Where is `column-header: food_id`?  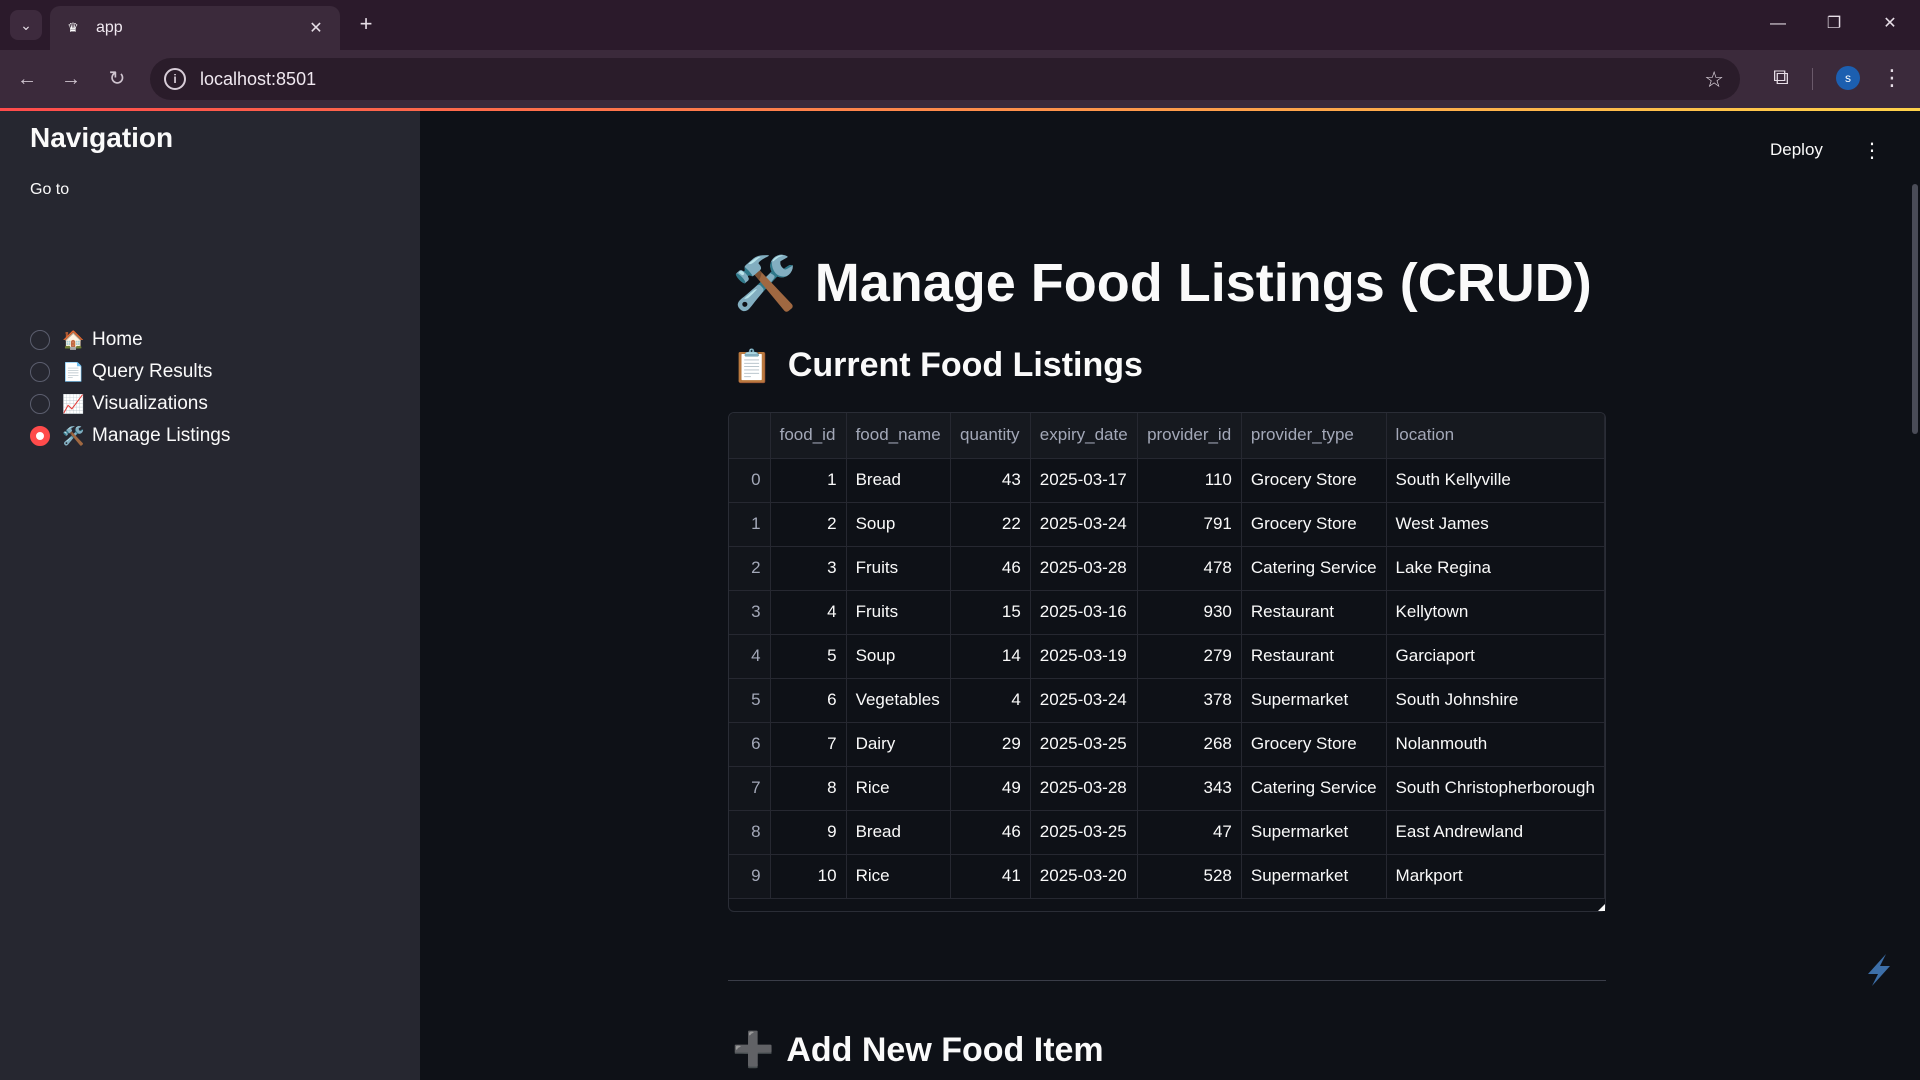 column-header: food_id is located at coordinates (808, 436).